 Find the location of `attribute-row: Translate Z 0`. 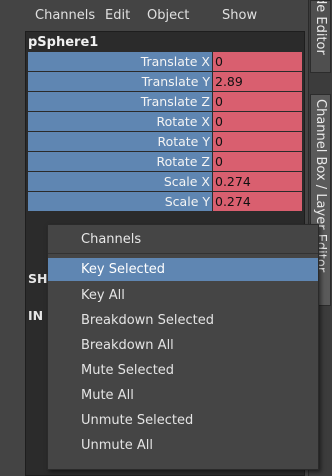

attribute-row: Translate Z 0 is located at coordinates (165, 101).